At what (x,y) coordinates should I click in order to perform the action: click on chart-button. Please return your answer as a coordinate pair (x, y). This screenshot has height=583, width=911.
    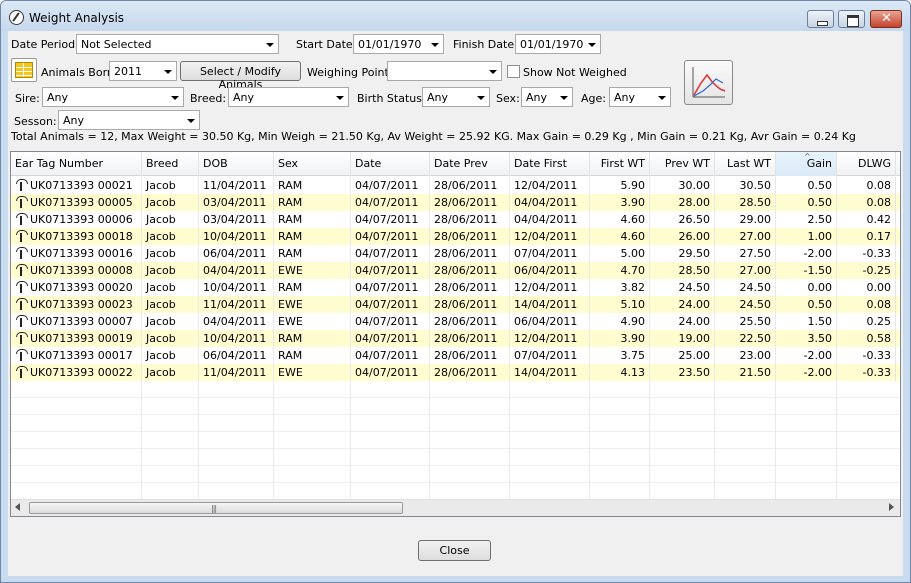
    Looking at the image, I should click on (708, 82).